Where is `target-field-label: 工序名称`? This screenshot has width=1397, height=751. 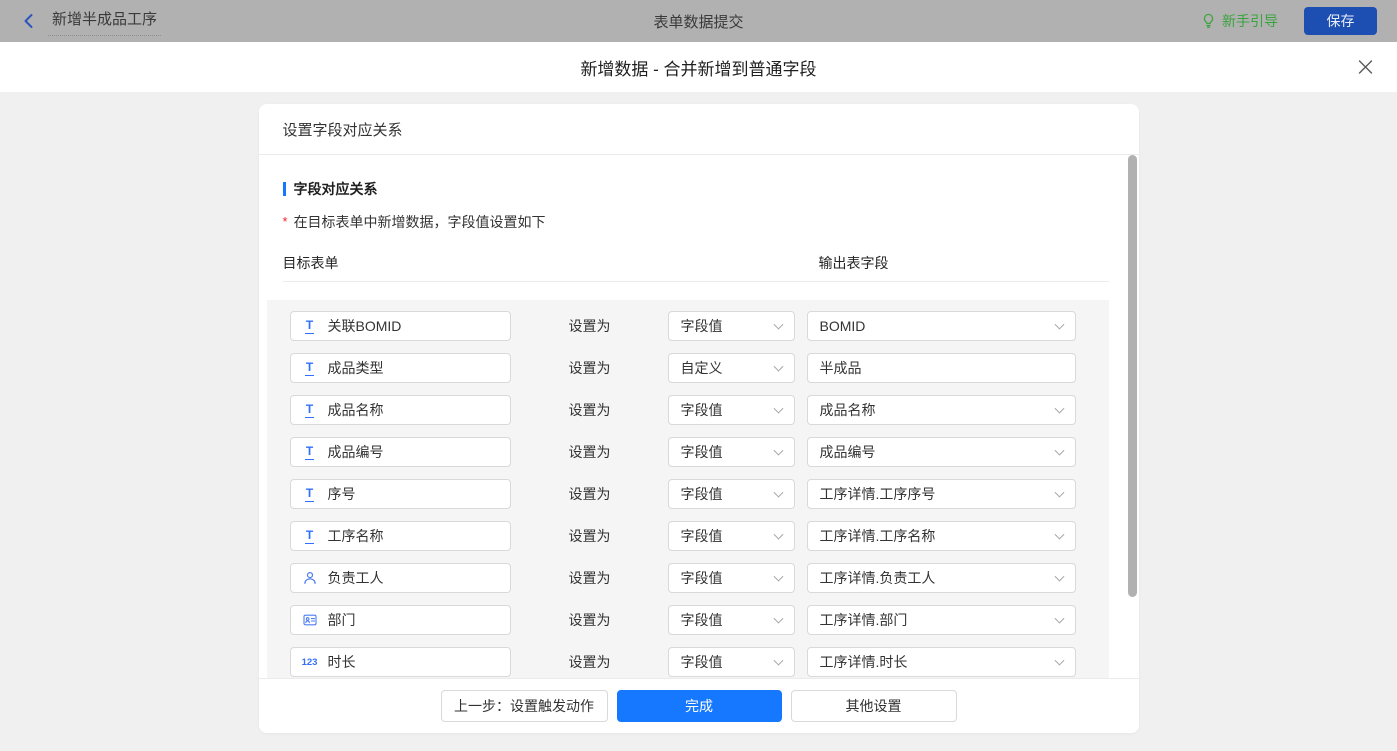 target-field-label: 工序名称 is located at coordinates (355, 536).